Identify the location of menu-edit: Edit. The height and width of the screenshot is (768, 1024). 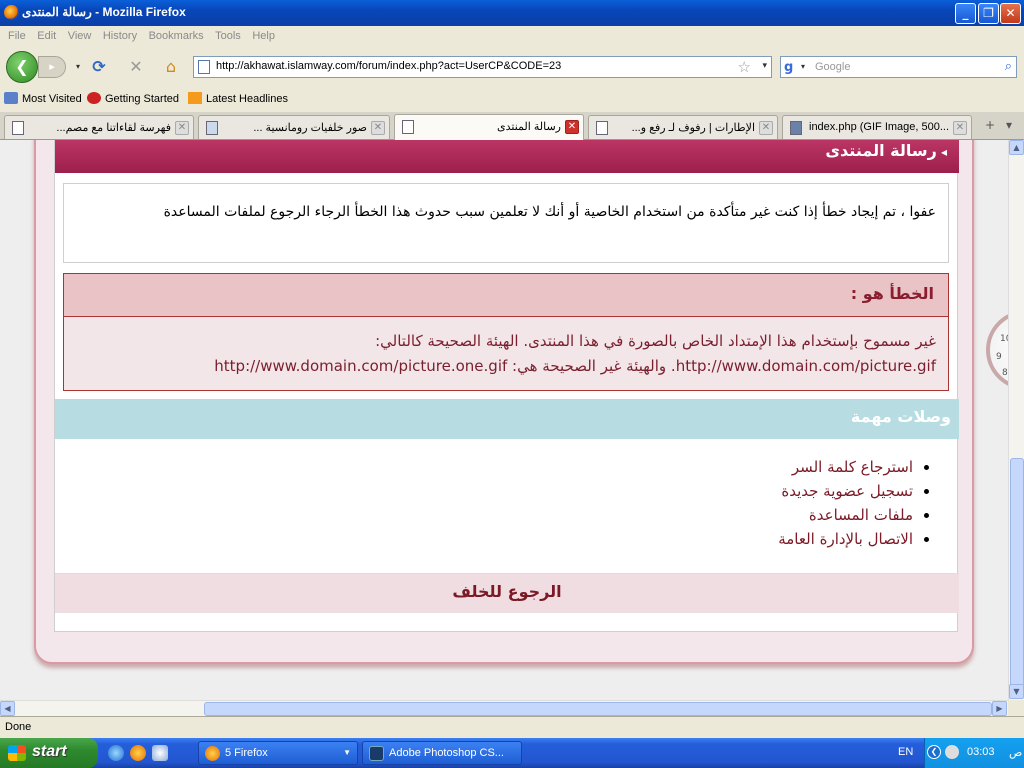
(46, 36).